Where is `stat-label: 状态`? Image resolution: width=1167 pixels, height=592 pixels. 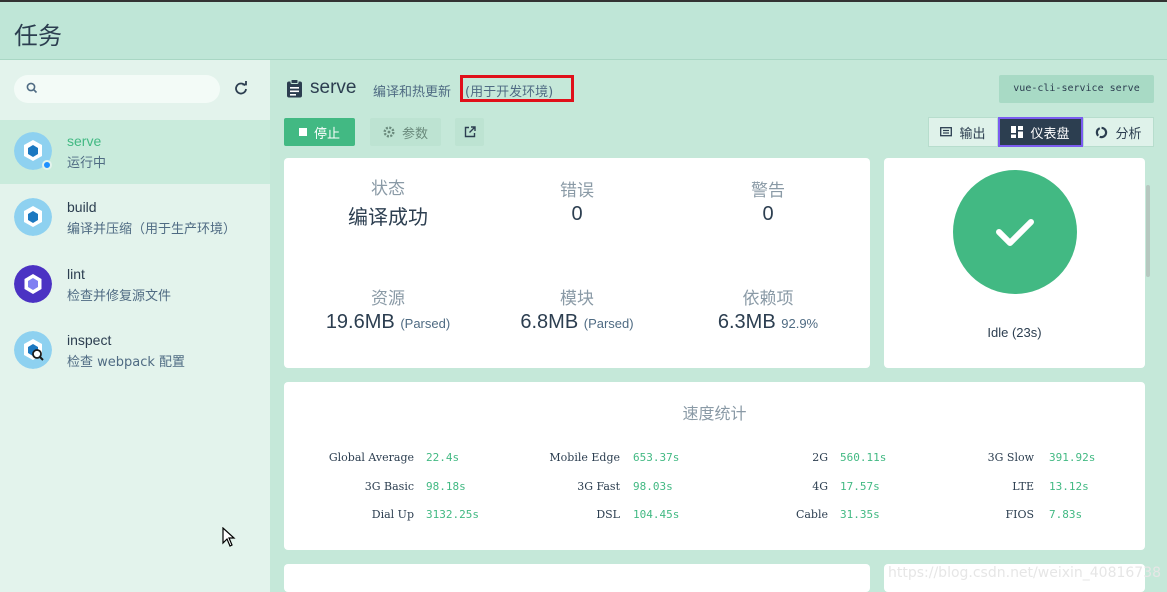
stat-label: 状态 is located at coordinates (388, 189).